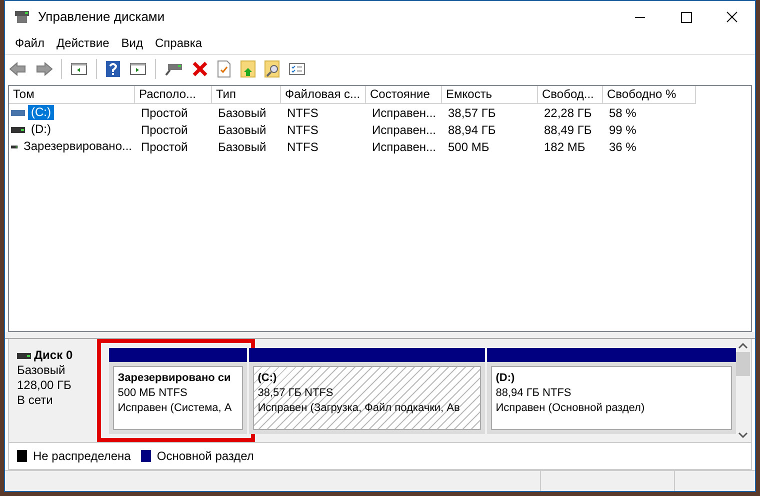  What do you see at coordinates (743, 346) in the screenshot?
I see `scroll-up-icon` at bounding box center [743, 346].